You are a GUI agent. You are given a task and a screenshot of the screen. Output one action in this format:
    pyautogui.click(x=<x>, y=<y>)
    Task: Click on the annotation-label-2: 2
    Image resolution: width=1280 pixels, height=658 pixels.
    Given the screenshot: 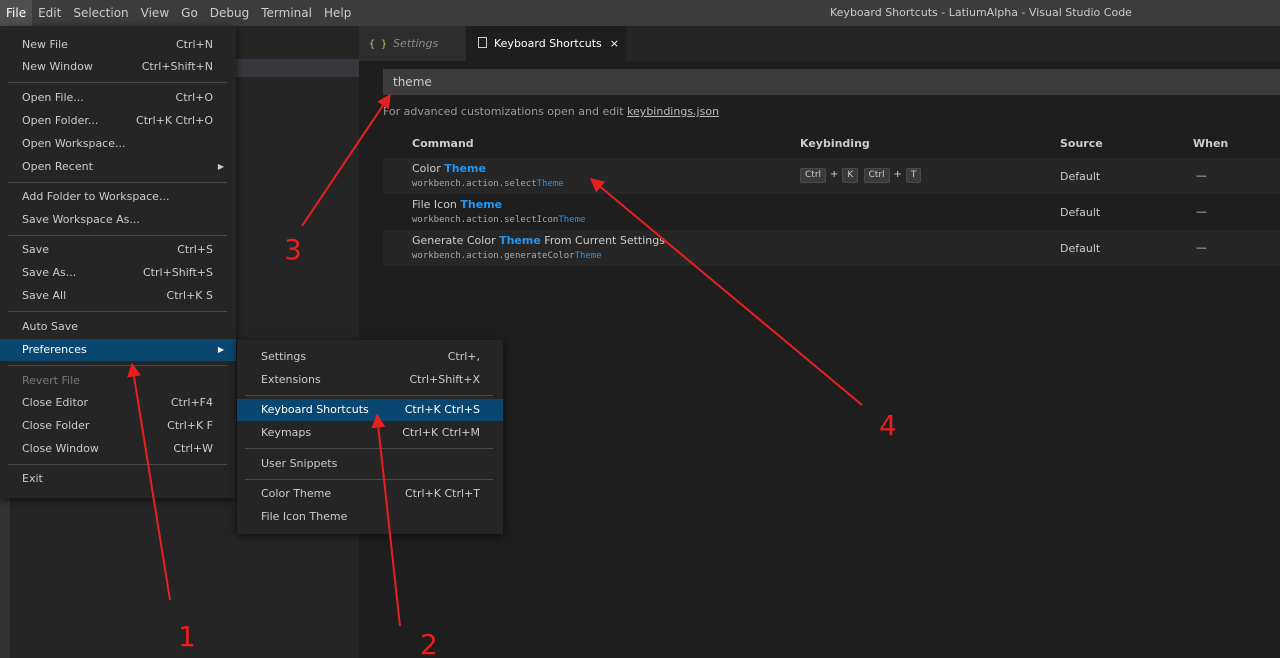 What is the action you would take?
    pyautogui.click(x=429, y=643)
    